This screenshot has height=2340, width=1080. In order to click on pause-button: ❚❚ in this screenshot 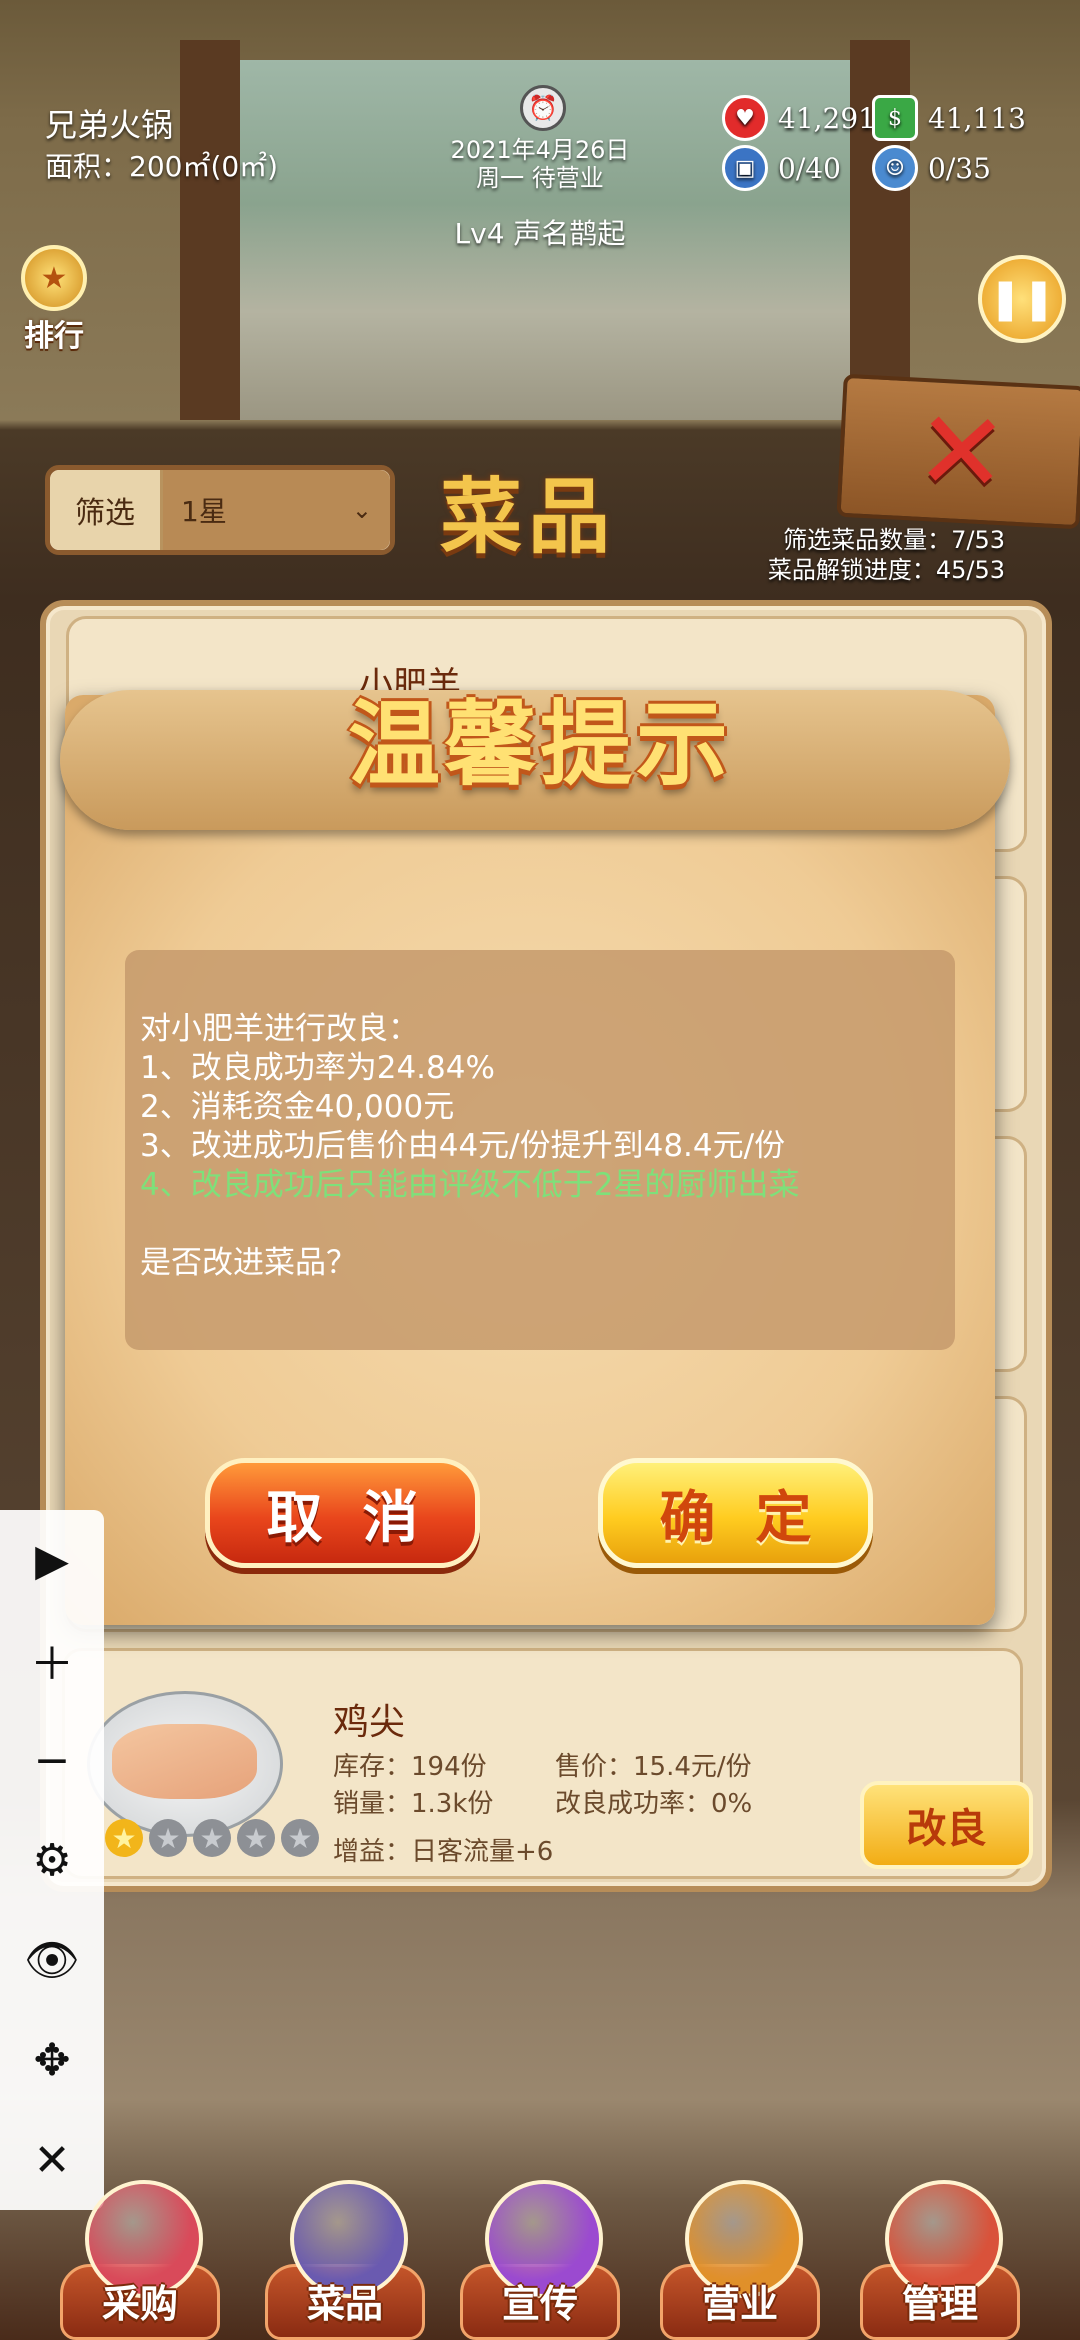, I will do `click(1022, 299)`.